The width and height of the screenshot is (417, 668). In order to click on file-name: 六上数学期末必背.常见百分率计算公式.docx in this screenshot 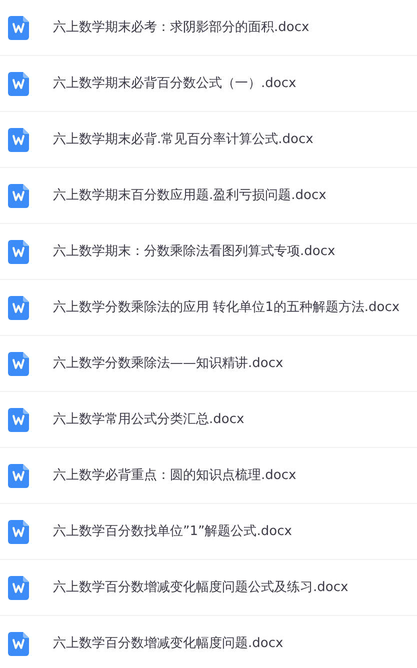, I will do `click(183, 140)`.